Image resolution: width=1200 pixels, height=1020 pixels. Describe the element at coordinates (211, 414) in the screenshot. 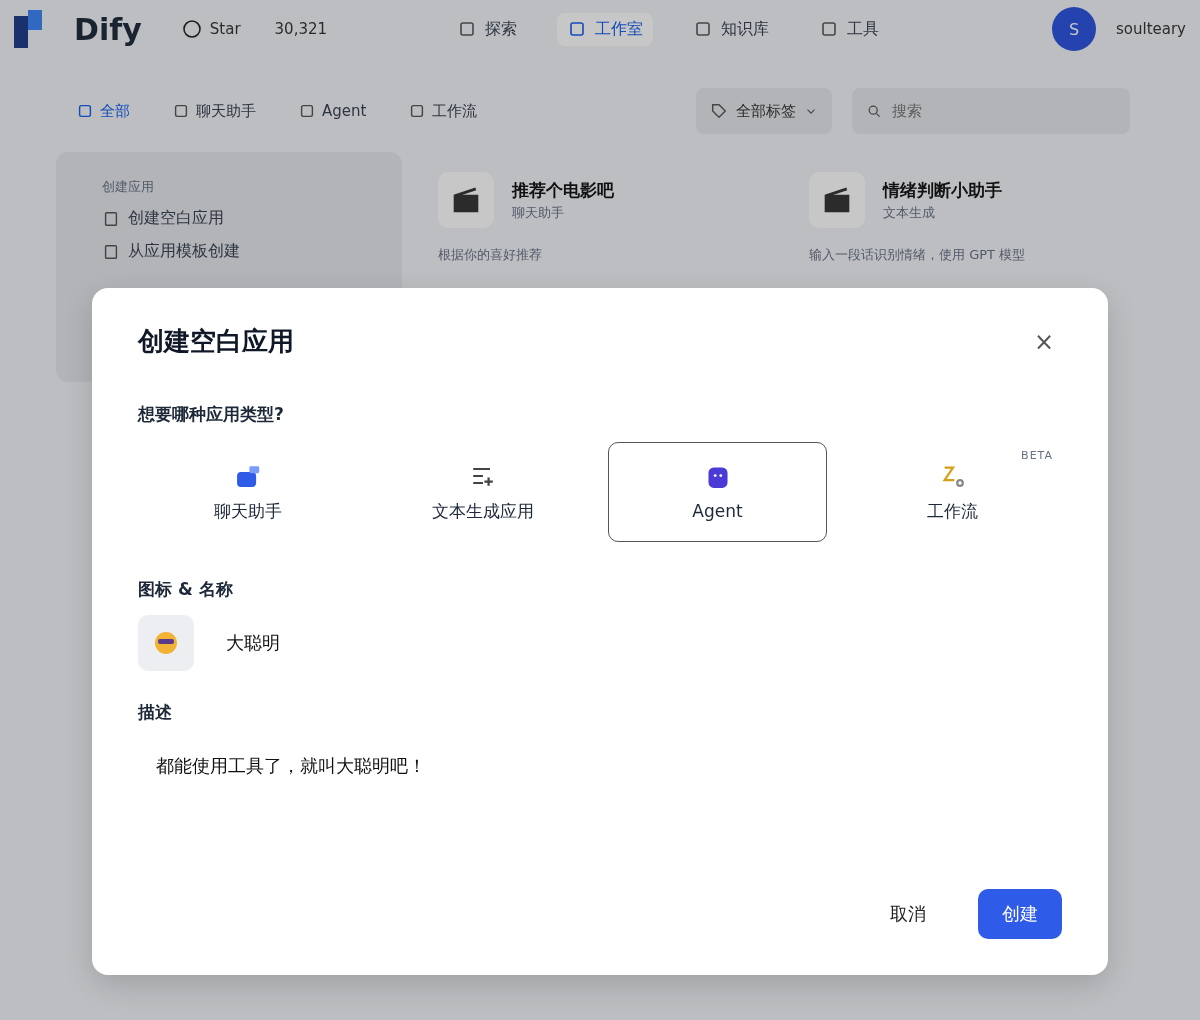

I see `type-label: 想要哪种应用类型?` at that location.